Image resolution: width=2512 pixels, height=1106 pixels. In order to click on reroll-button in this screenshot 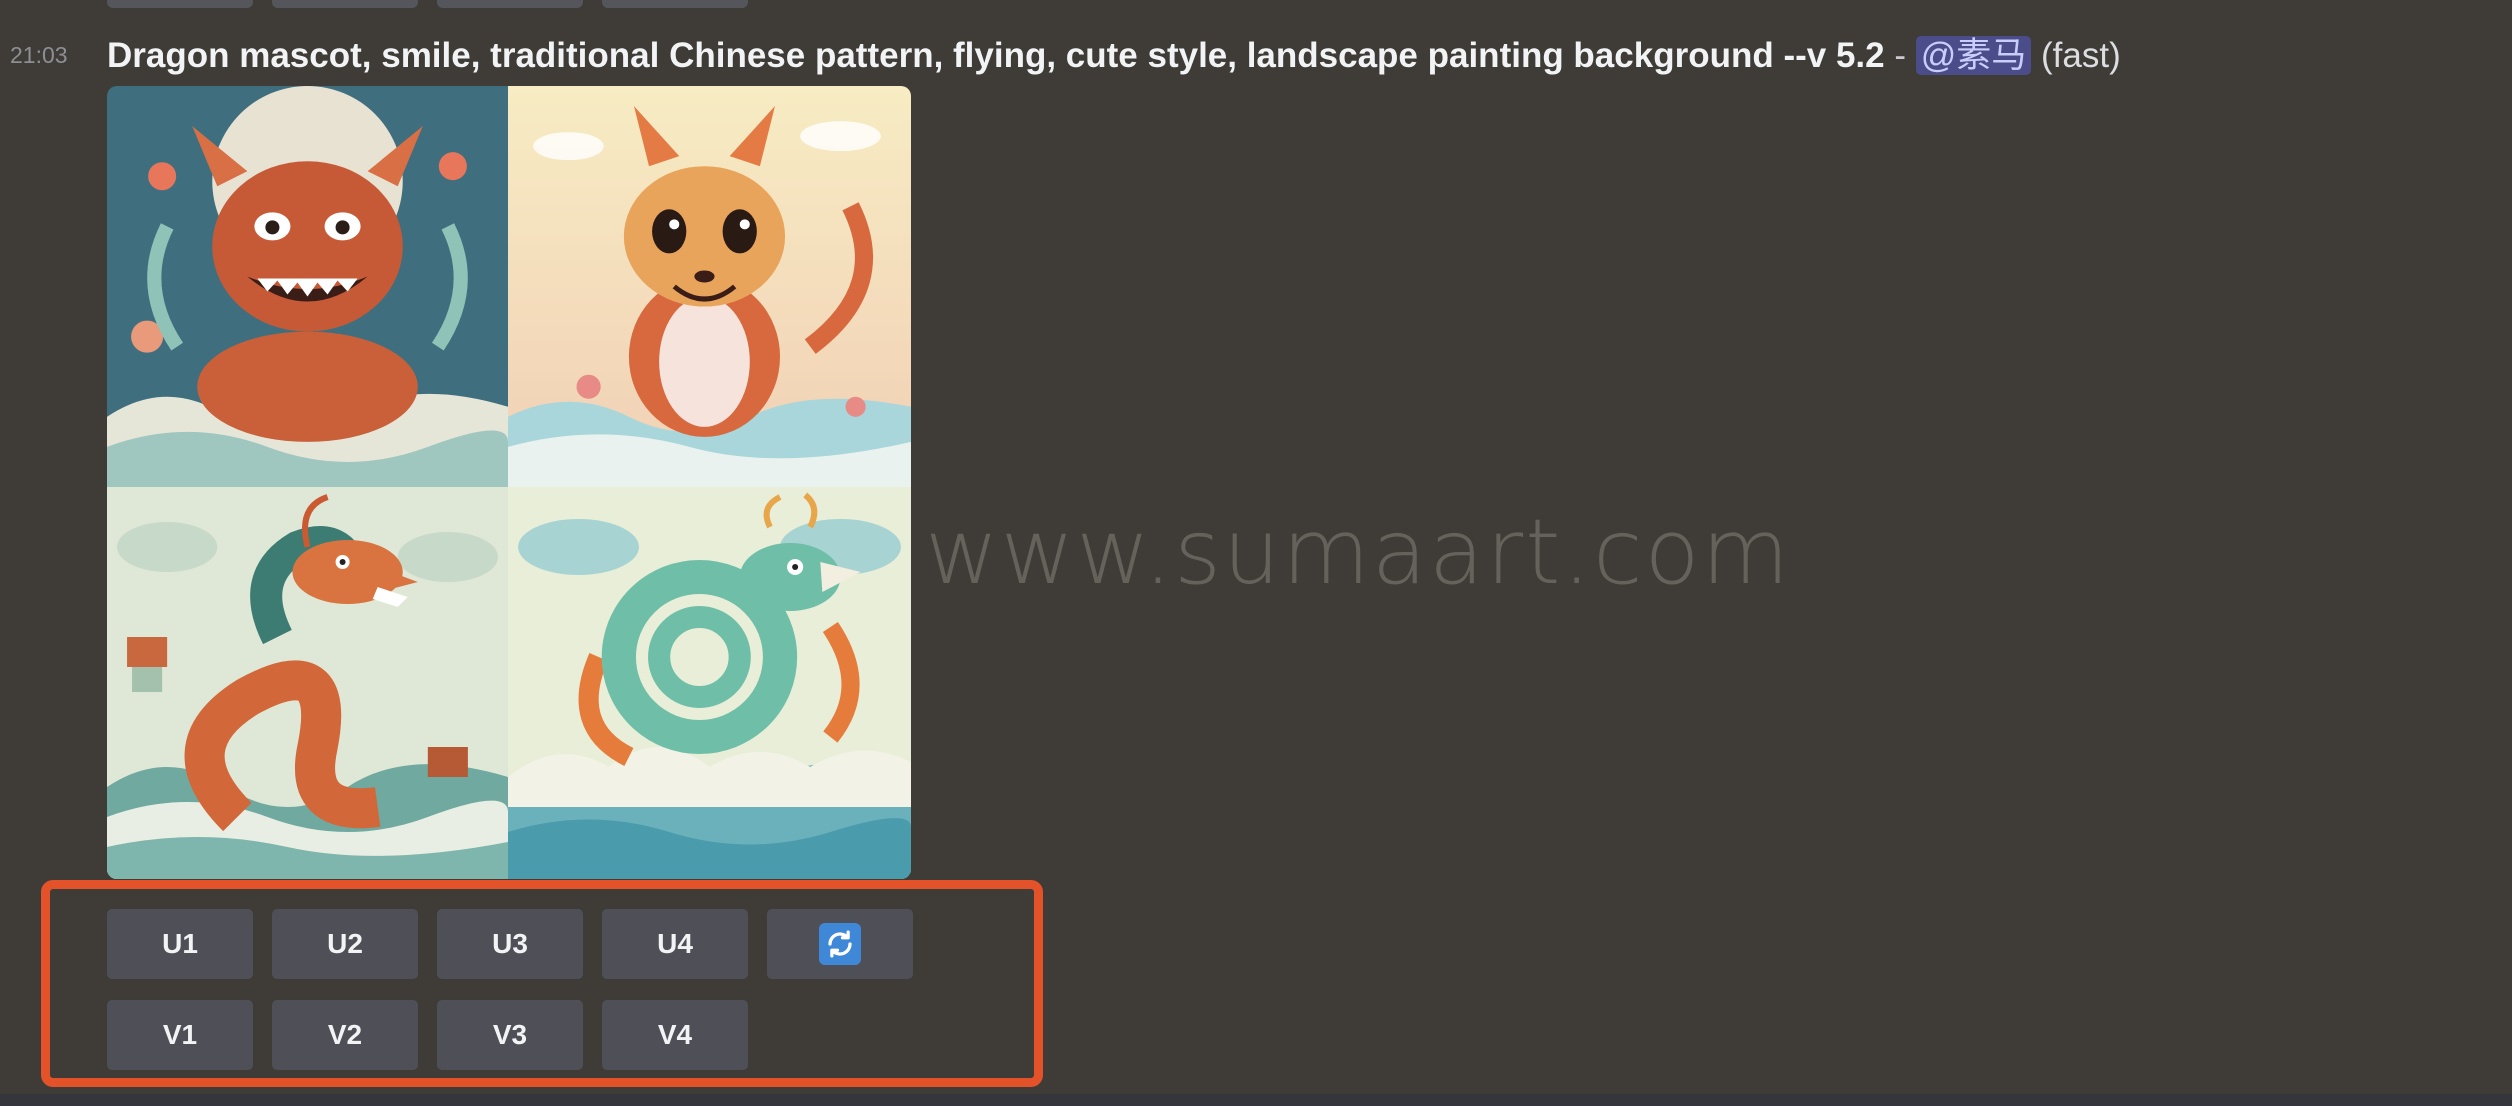, I will do `click(840, 944)`.